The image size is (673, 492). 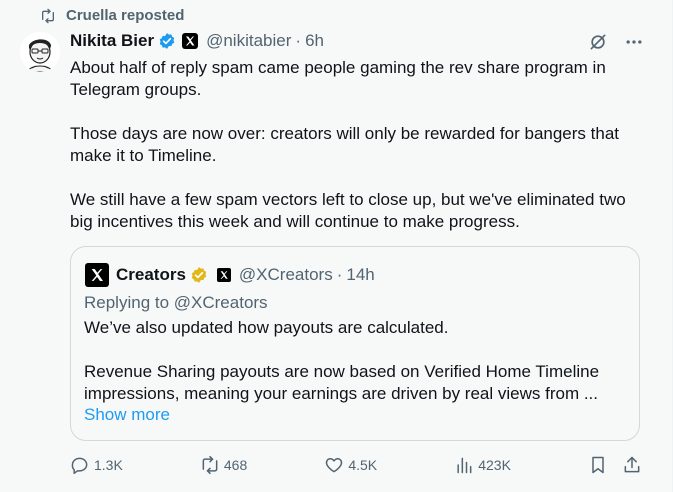 I want to click on quote-header: Creators @XCreators · 14h, so click(x=230, y=275).